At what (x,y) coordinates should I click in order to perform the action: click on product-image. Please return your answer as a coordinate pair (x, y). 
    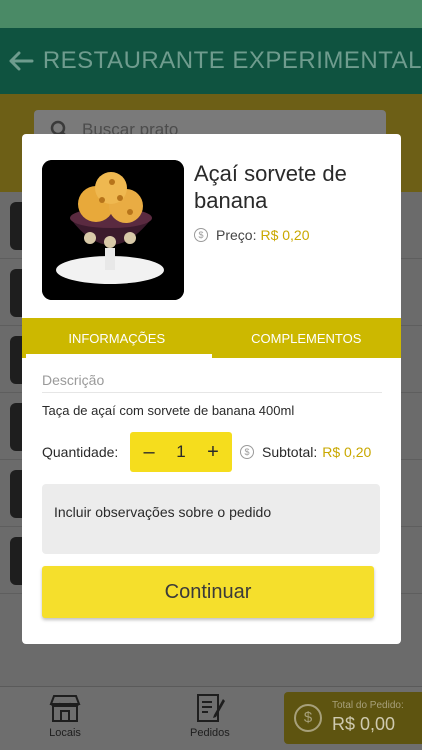
    Looking at the image, I should click on (113, 230).